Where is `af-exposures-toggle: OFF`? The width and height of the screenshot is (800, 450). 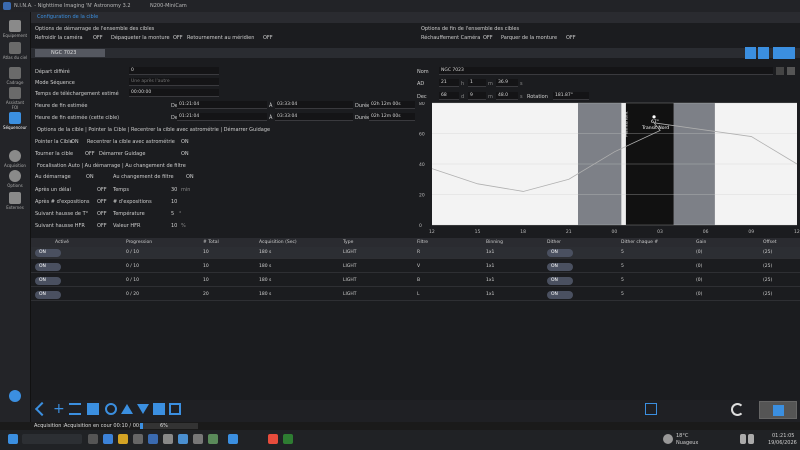 af-exposures-toggle: OFF is located at coordinates (102, 202).